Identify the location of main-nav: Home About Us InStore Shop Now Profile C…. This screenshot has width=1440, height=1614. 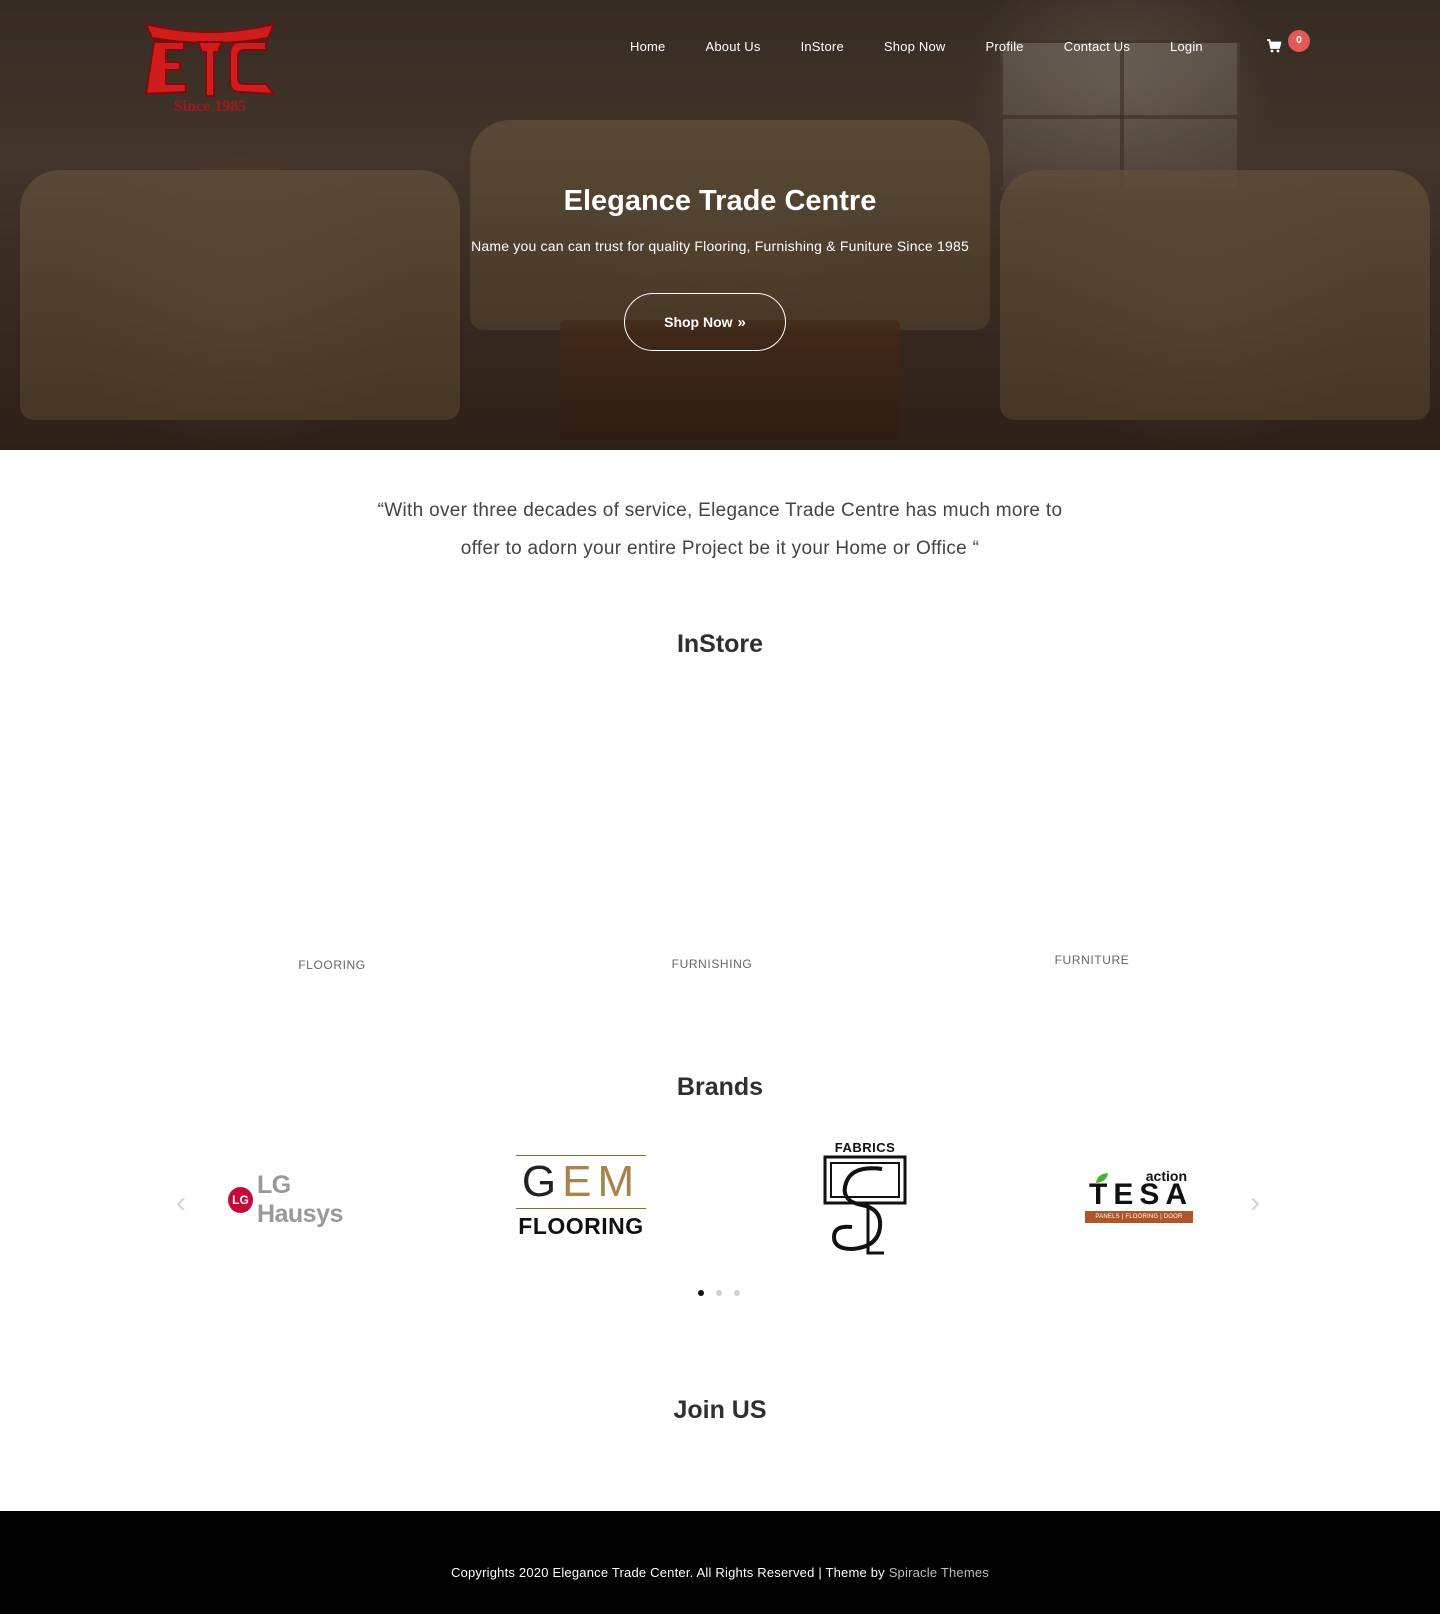
(936, 46).